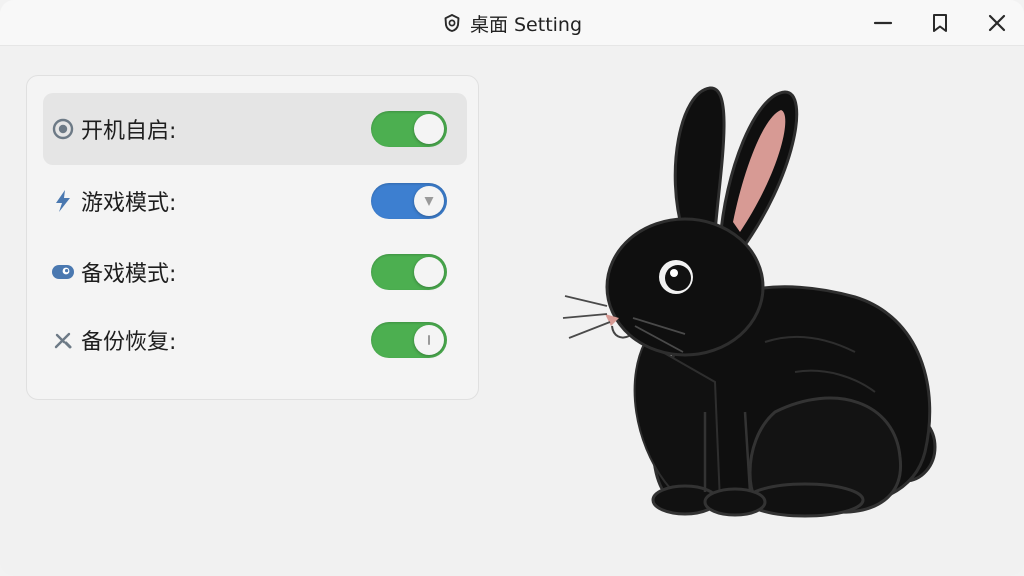  I want to click on title-bar: 桌面 Setting, so click(512, 23).